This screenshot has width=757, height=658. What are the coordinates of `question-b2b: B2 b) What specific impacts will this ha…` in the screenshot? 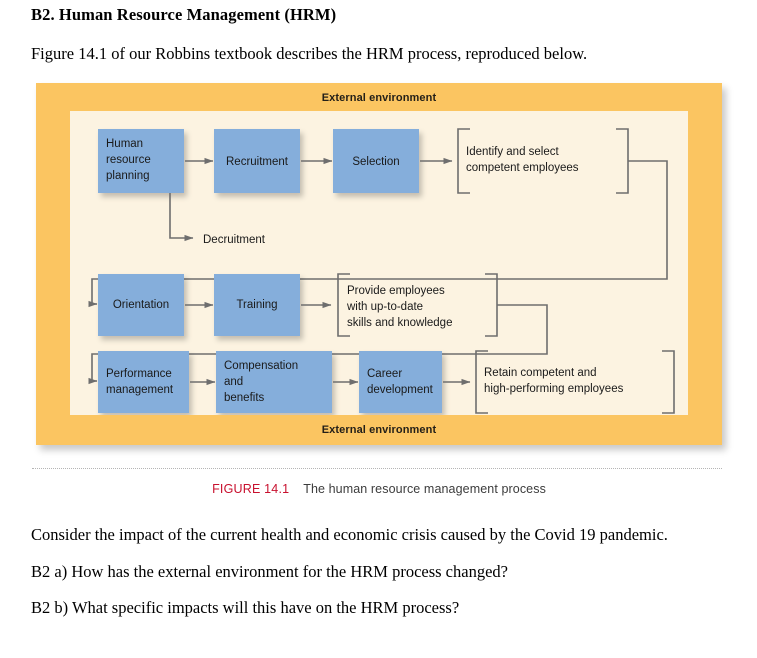 It's located at (245, 607).